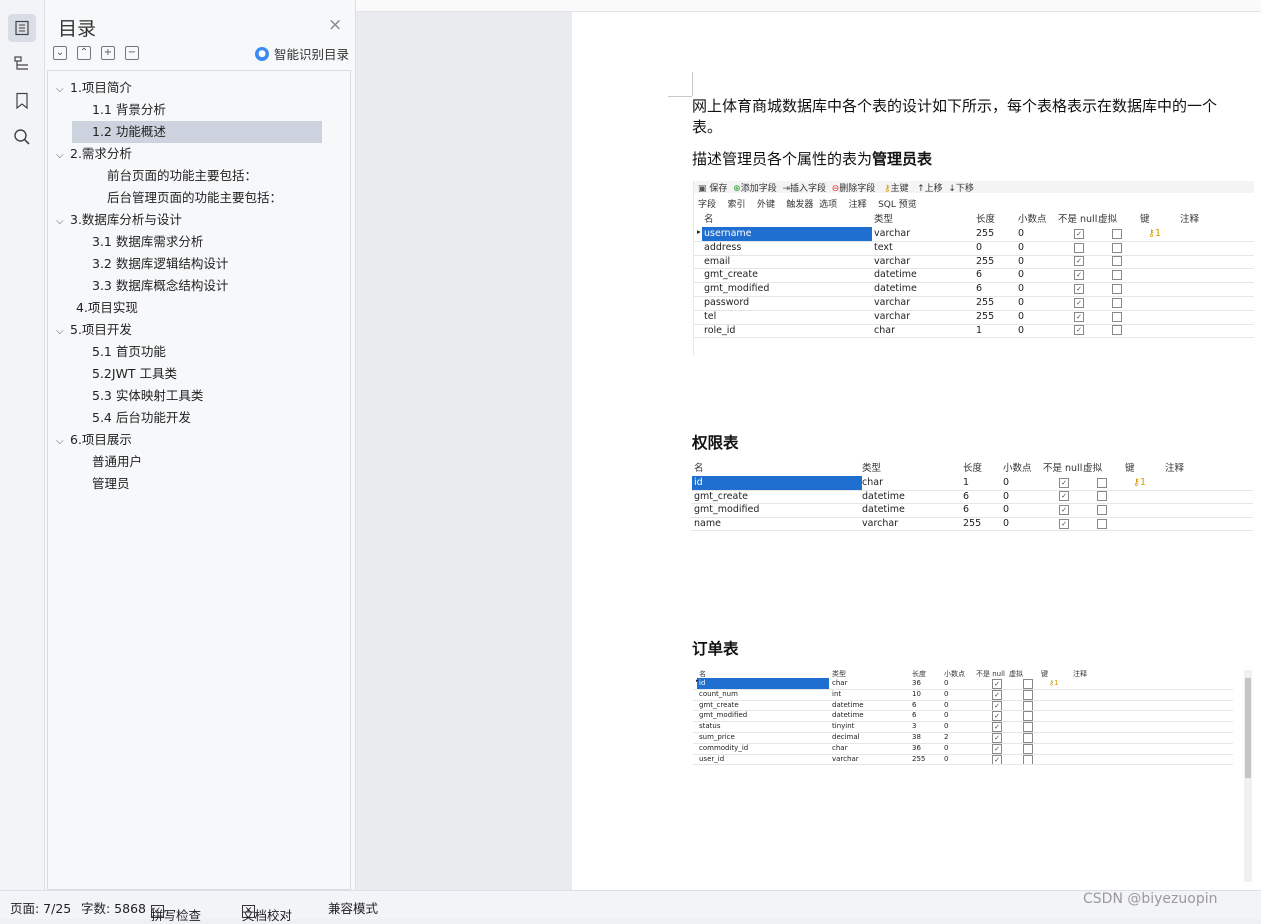 This screenshot has width=1261, height=924. Describe the element at coordinates (196, 330) in the screenshot. I see `toc-item: ⌵ 5.项目开发` at that location.